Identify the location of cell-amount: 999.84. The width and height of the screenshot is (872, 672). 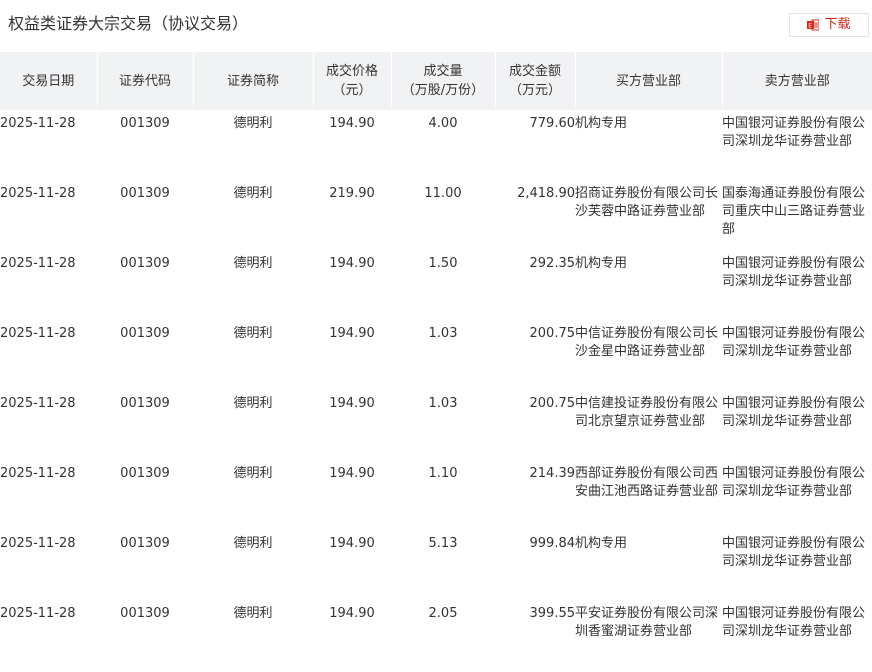
(552, 543).